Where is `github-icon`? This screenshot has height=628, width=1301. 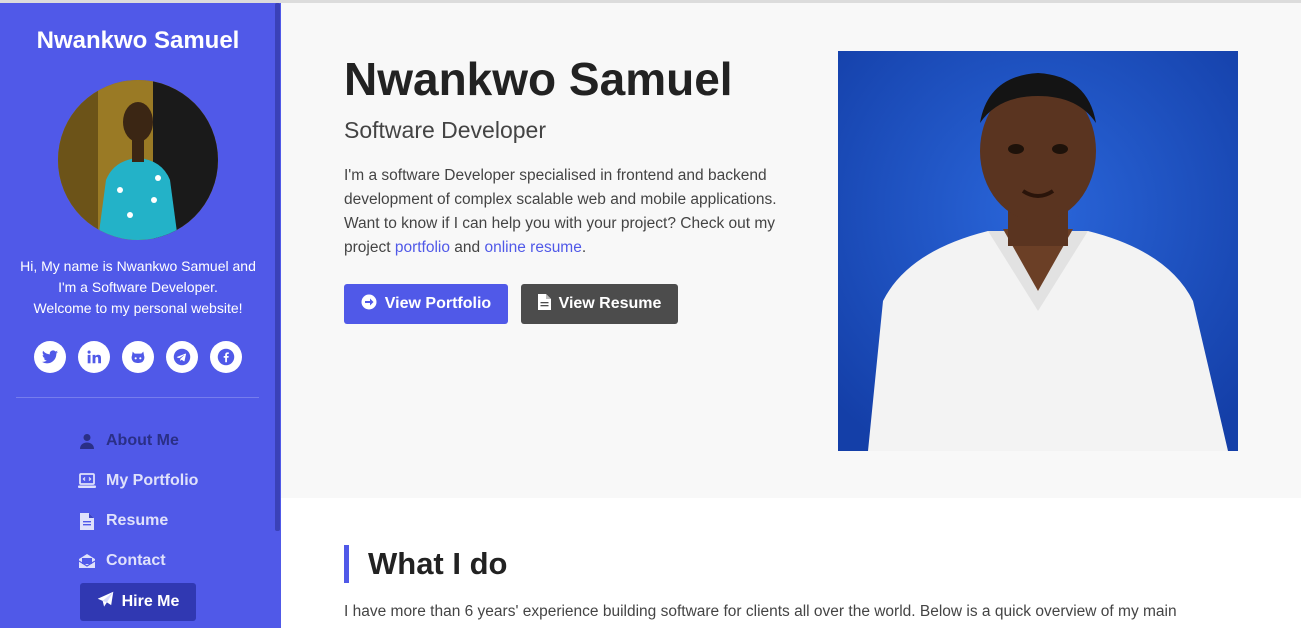 github-icon is located at coordinates (138, 357).